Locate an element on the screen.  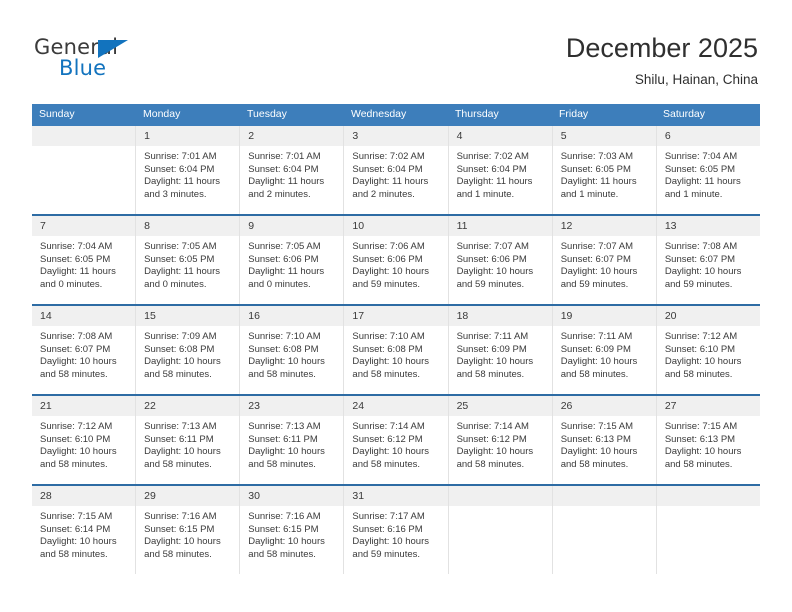
date-number: 13 is located at coordinates (707, 226).